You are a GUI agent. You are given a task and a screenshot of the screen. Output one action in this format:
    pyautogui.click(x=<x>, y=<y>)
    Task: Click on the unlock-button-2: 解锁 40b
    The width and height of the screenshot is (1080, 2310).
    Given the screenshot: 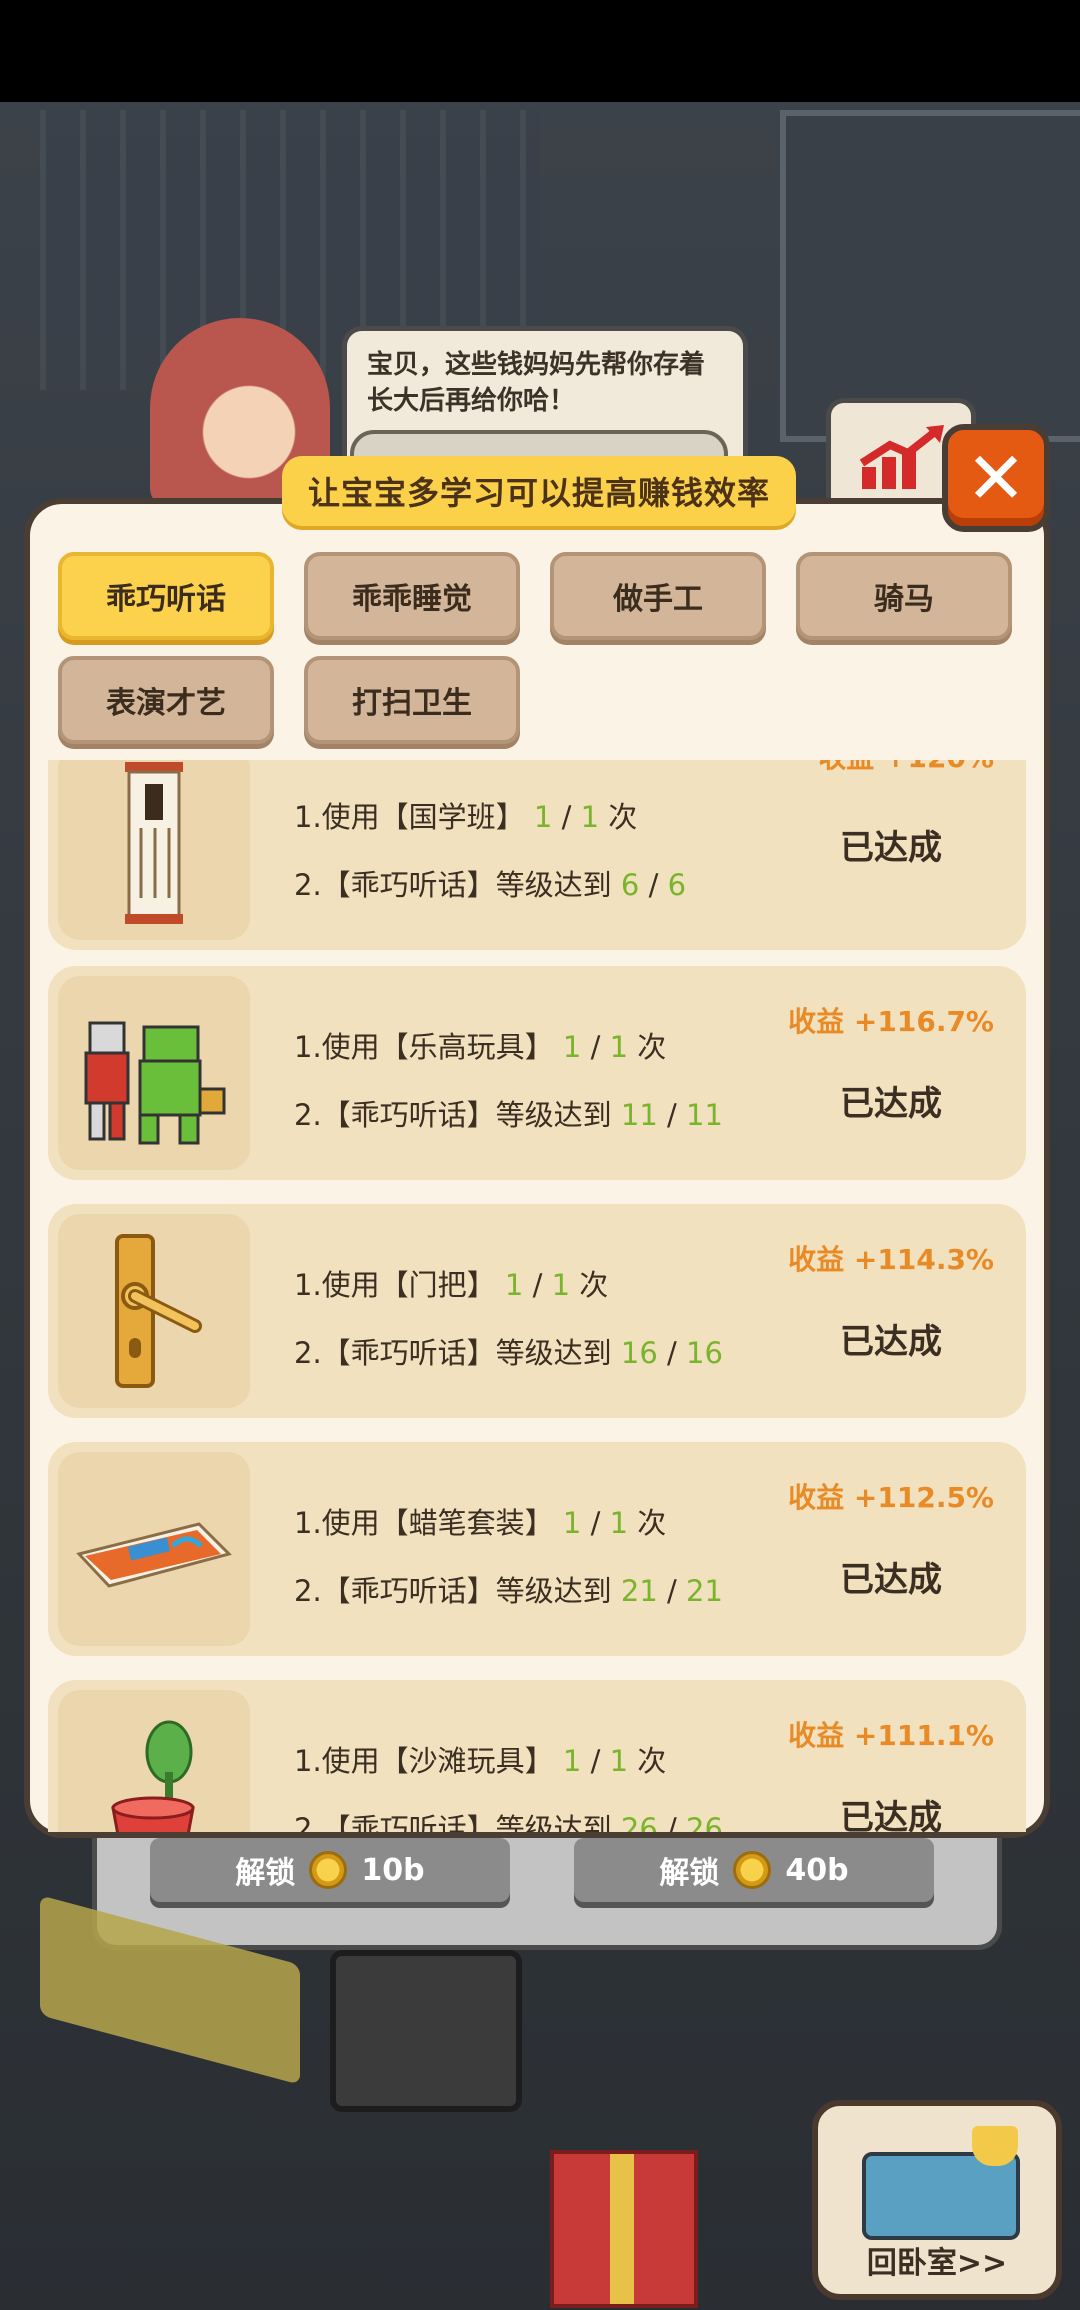 What is the action you would take?
    pyautogui.click(x=754, y=1870)
    